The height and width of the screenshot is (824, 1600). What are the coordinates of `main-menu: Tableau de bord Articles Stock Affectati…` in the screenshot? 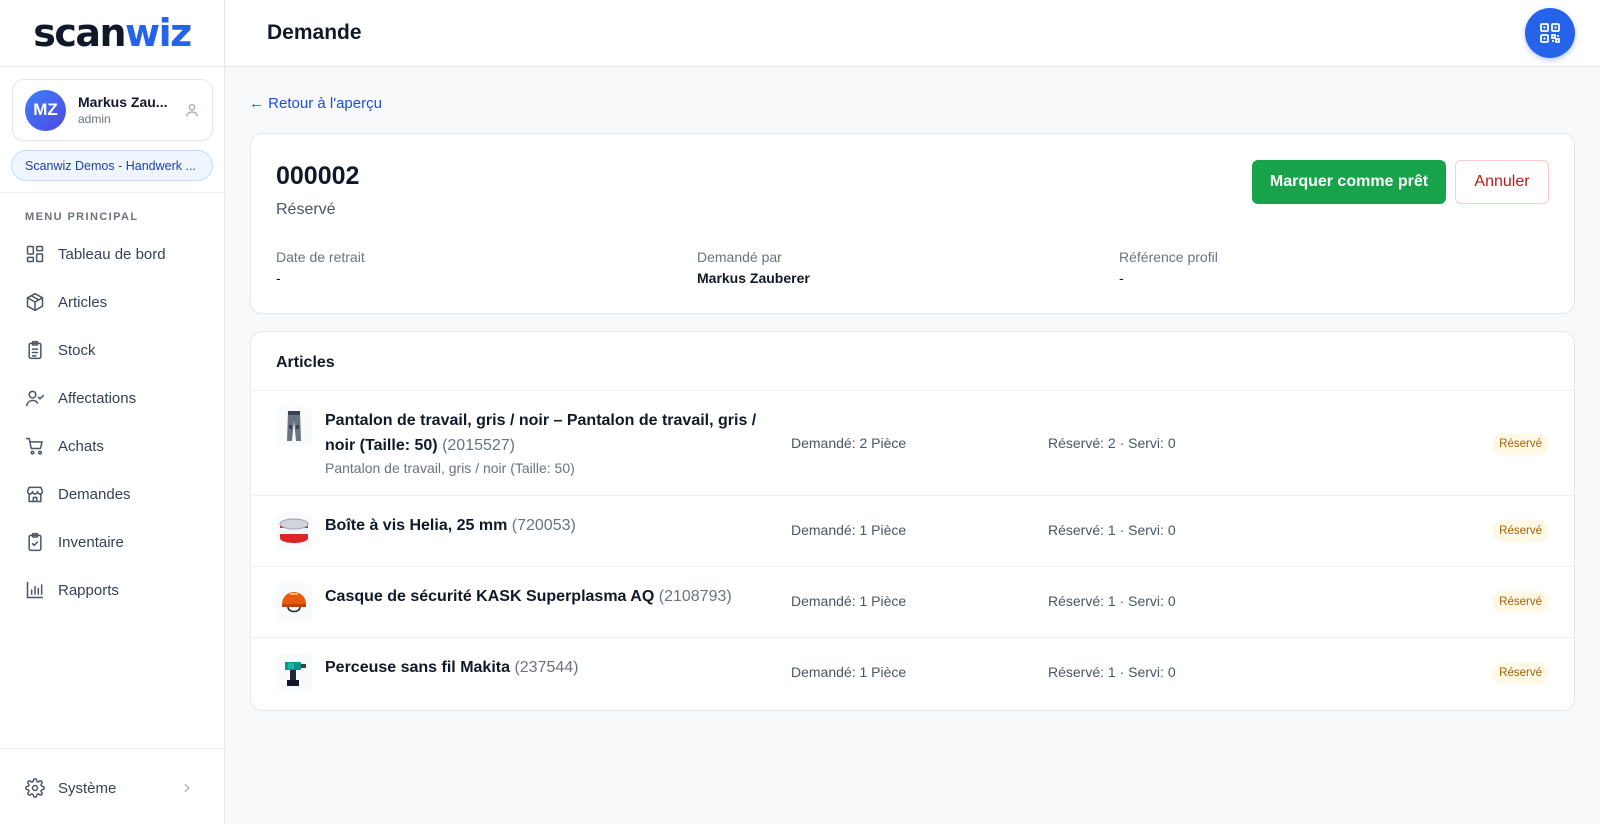 It's located at (113, 422).